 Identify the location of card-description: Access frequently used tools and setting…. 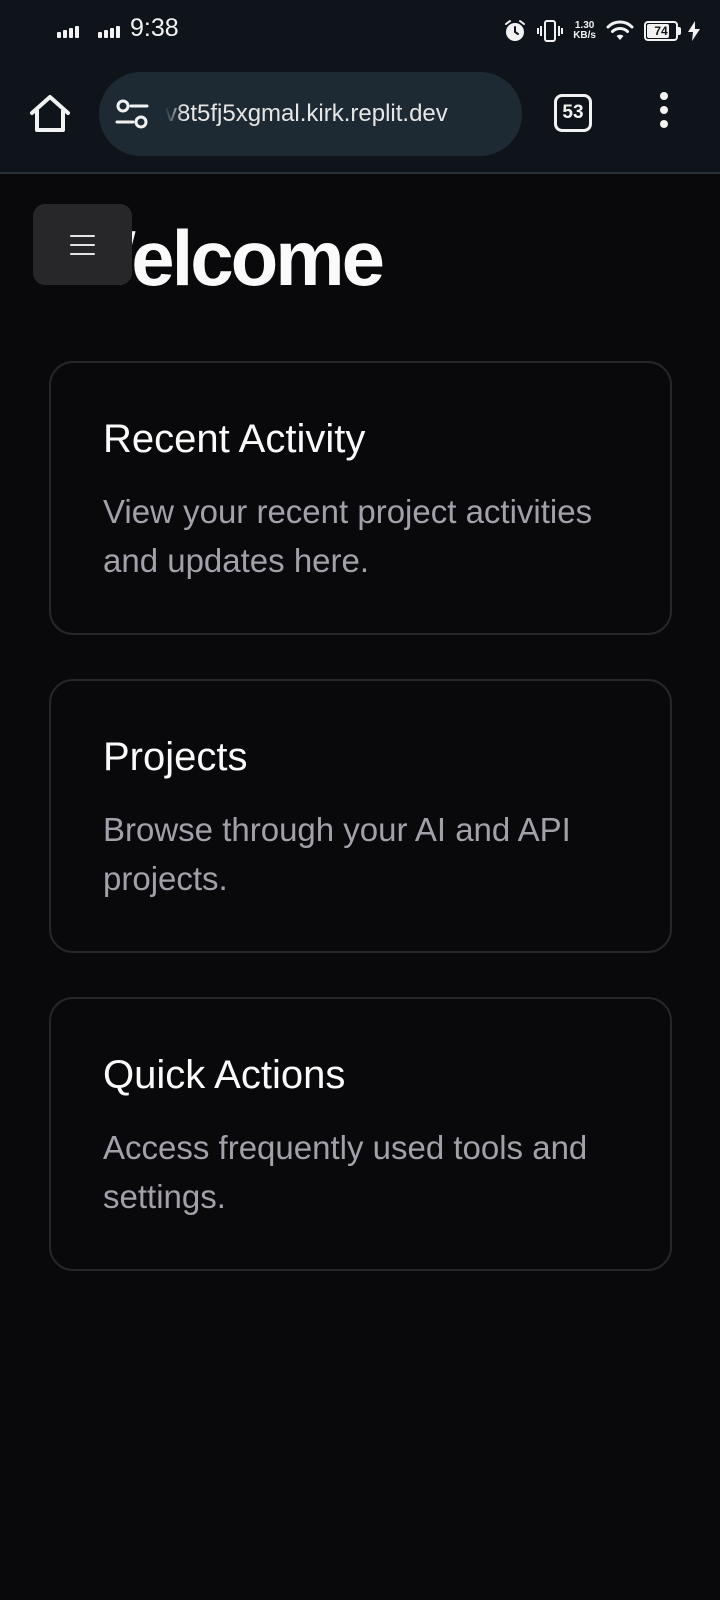
(345, 1172).